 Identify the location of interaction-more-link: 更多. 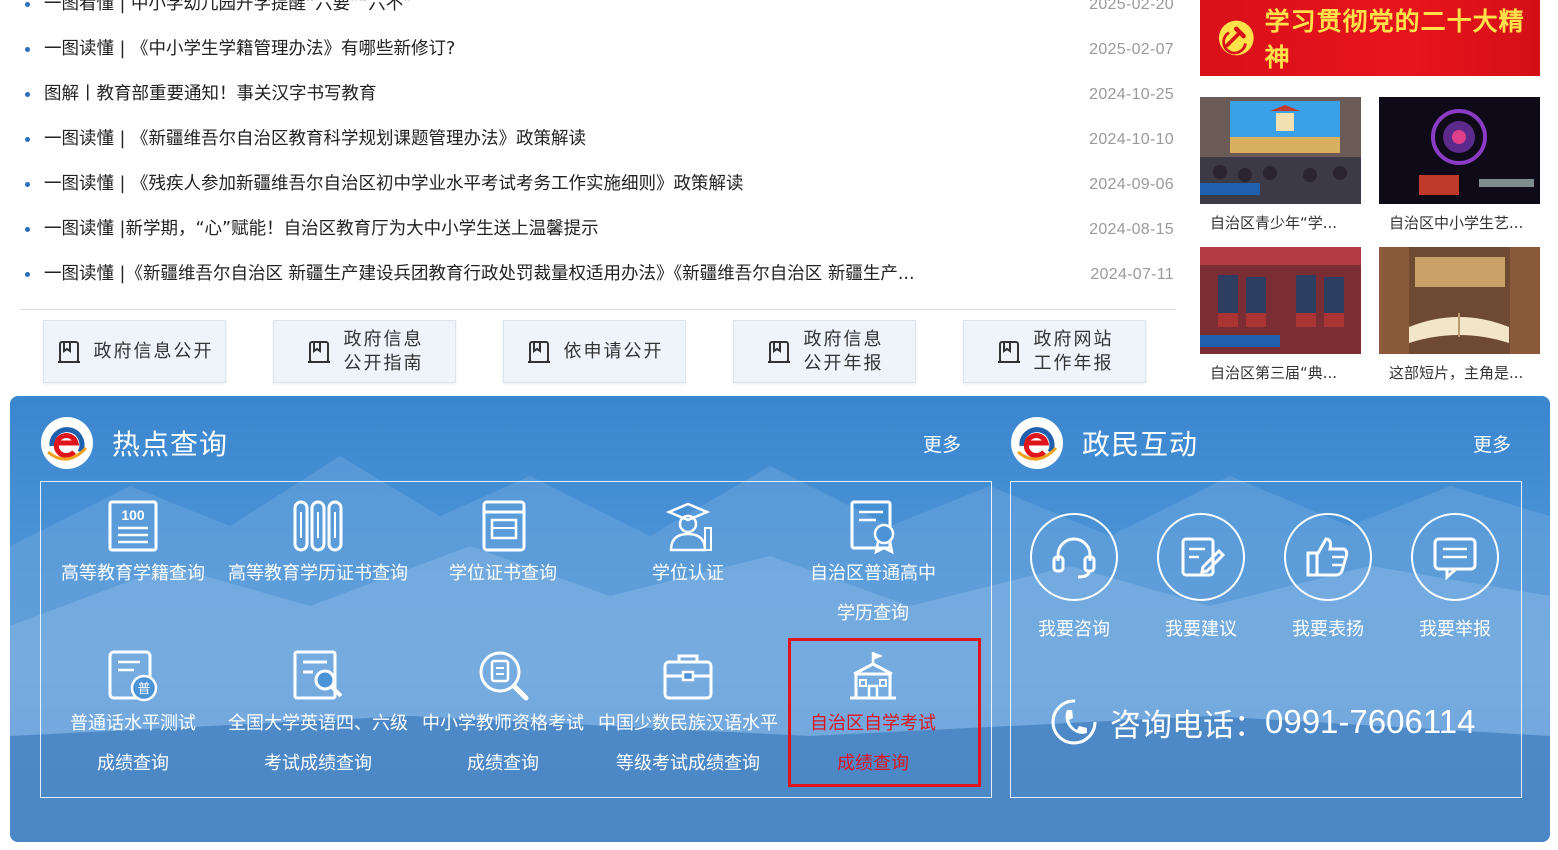
(1492, 443).